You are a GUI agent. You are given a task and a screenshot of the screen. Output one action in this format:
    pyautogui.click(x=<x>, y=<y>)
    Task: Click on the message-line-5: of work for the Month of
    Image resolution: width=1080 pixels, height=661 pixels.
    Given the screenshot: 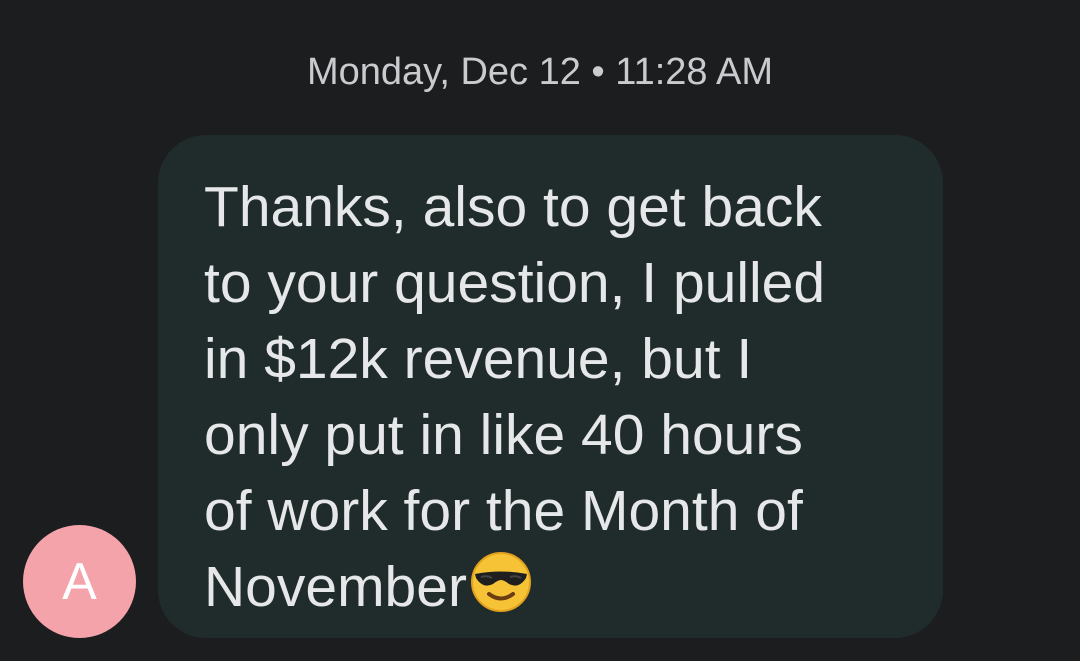 What is the action you would take?
    pyautogui.click(x=503, y=511)
    